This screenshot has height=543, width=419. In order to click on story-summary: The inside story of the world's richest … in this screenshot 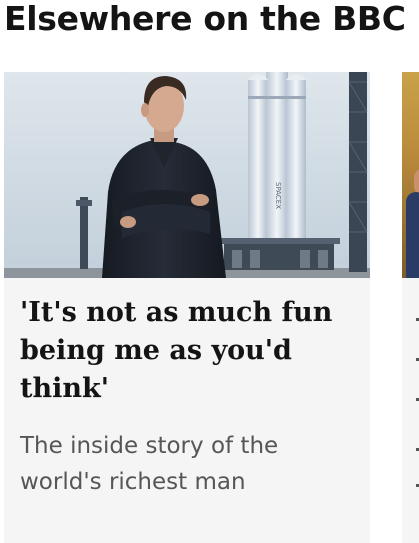, I will do `click(149, 464)`.